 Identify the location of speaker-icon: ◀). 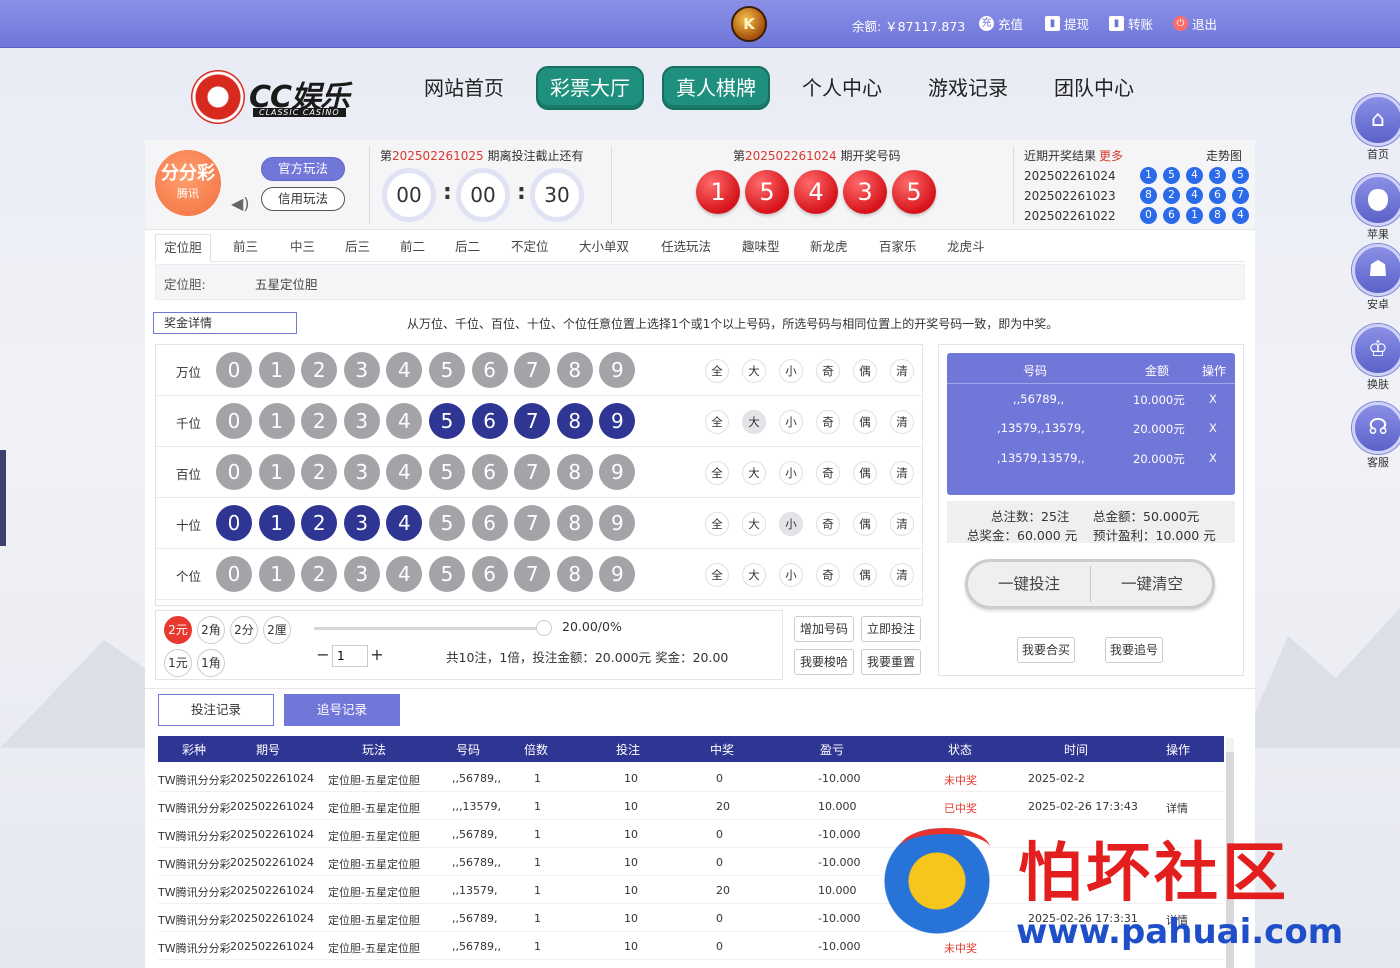
(240, 203).